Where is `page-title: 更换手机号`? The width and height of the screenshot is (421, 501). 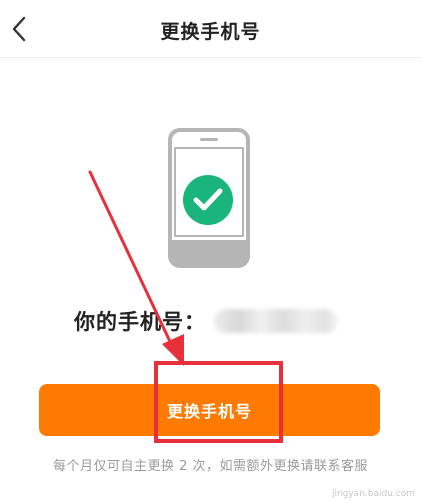
page-title: 更换手机号 is located at coordinates (210, 32).